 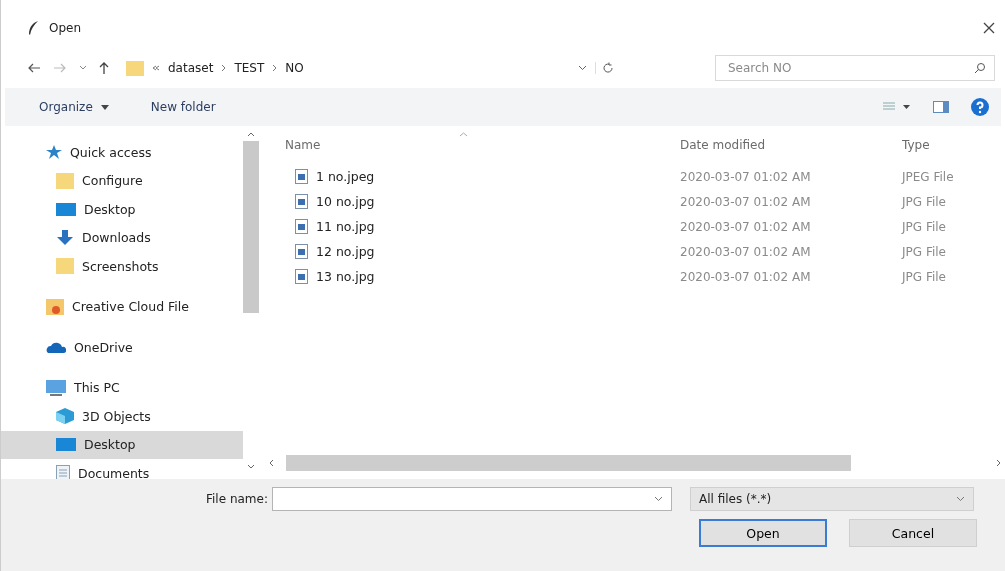 What do you see at coordinates (345, 201) in the screenshot?
I see `file-name: 10 no.jpg` at bounding box center [345, 201].